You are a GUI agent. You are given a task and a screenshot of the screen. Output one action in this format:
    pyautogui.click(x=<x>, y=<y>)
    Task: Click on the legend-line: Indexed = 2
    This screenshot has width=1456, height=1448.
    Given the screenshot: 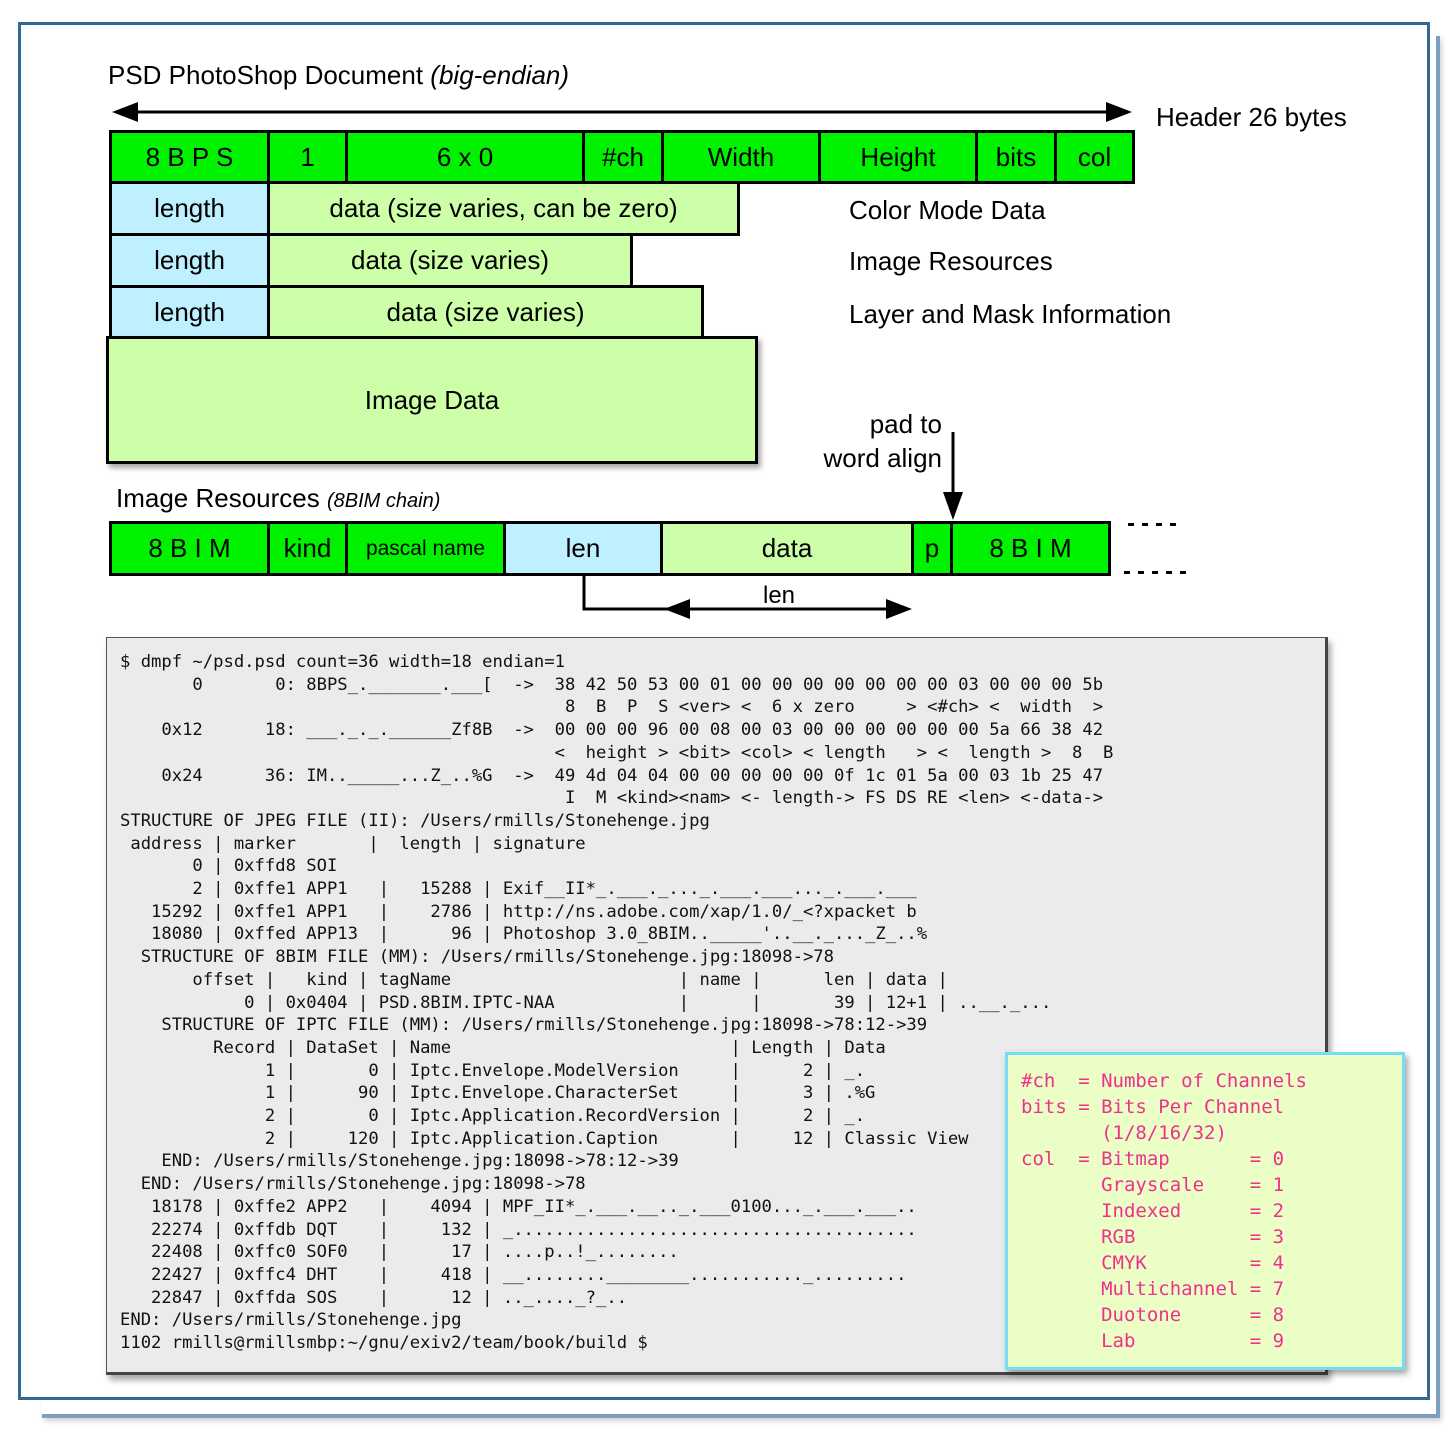 What is the action you would take?
    pyautogui.click(x=1153, y=1211)
    